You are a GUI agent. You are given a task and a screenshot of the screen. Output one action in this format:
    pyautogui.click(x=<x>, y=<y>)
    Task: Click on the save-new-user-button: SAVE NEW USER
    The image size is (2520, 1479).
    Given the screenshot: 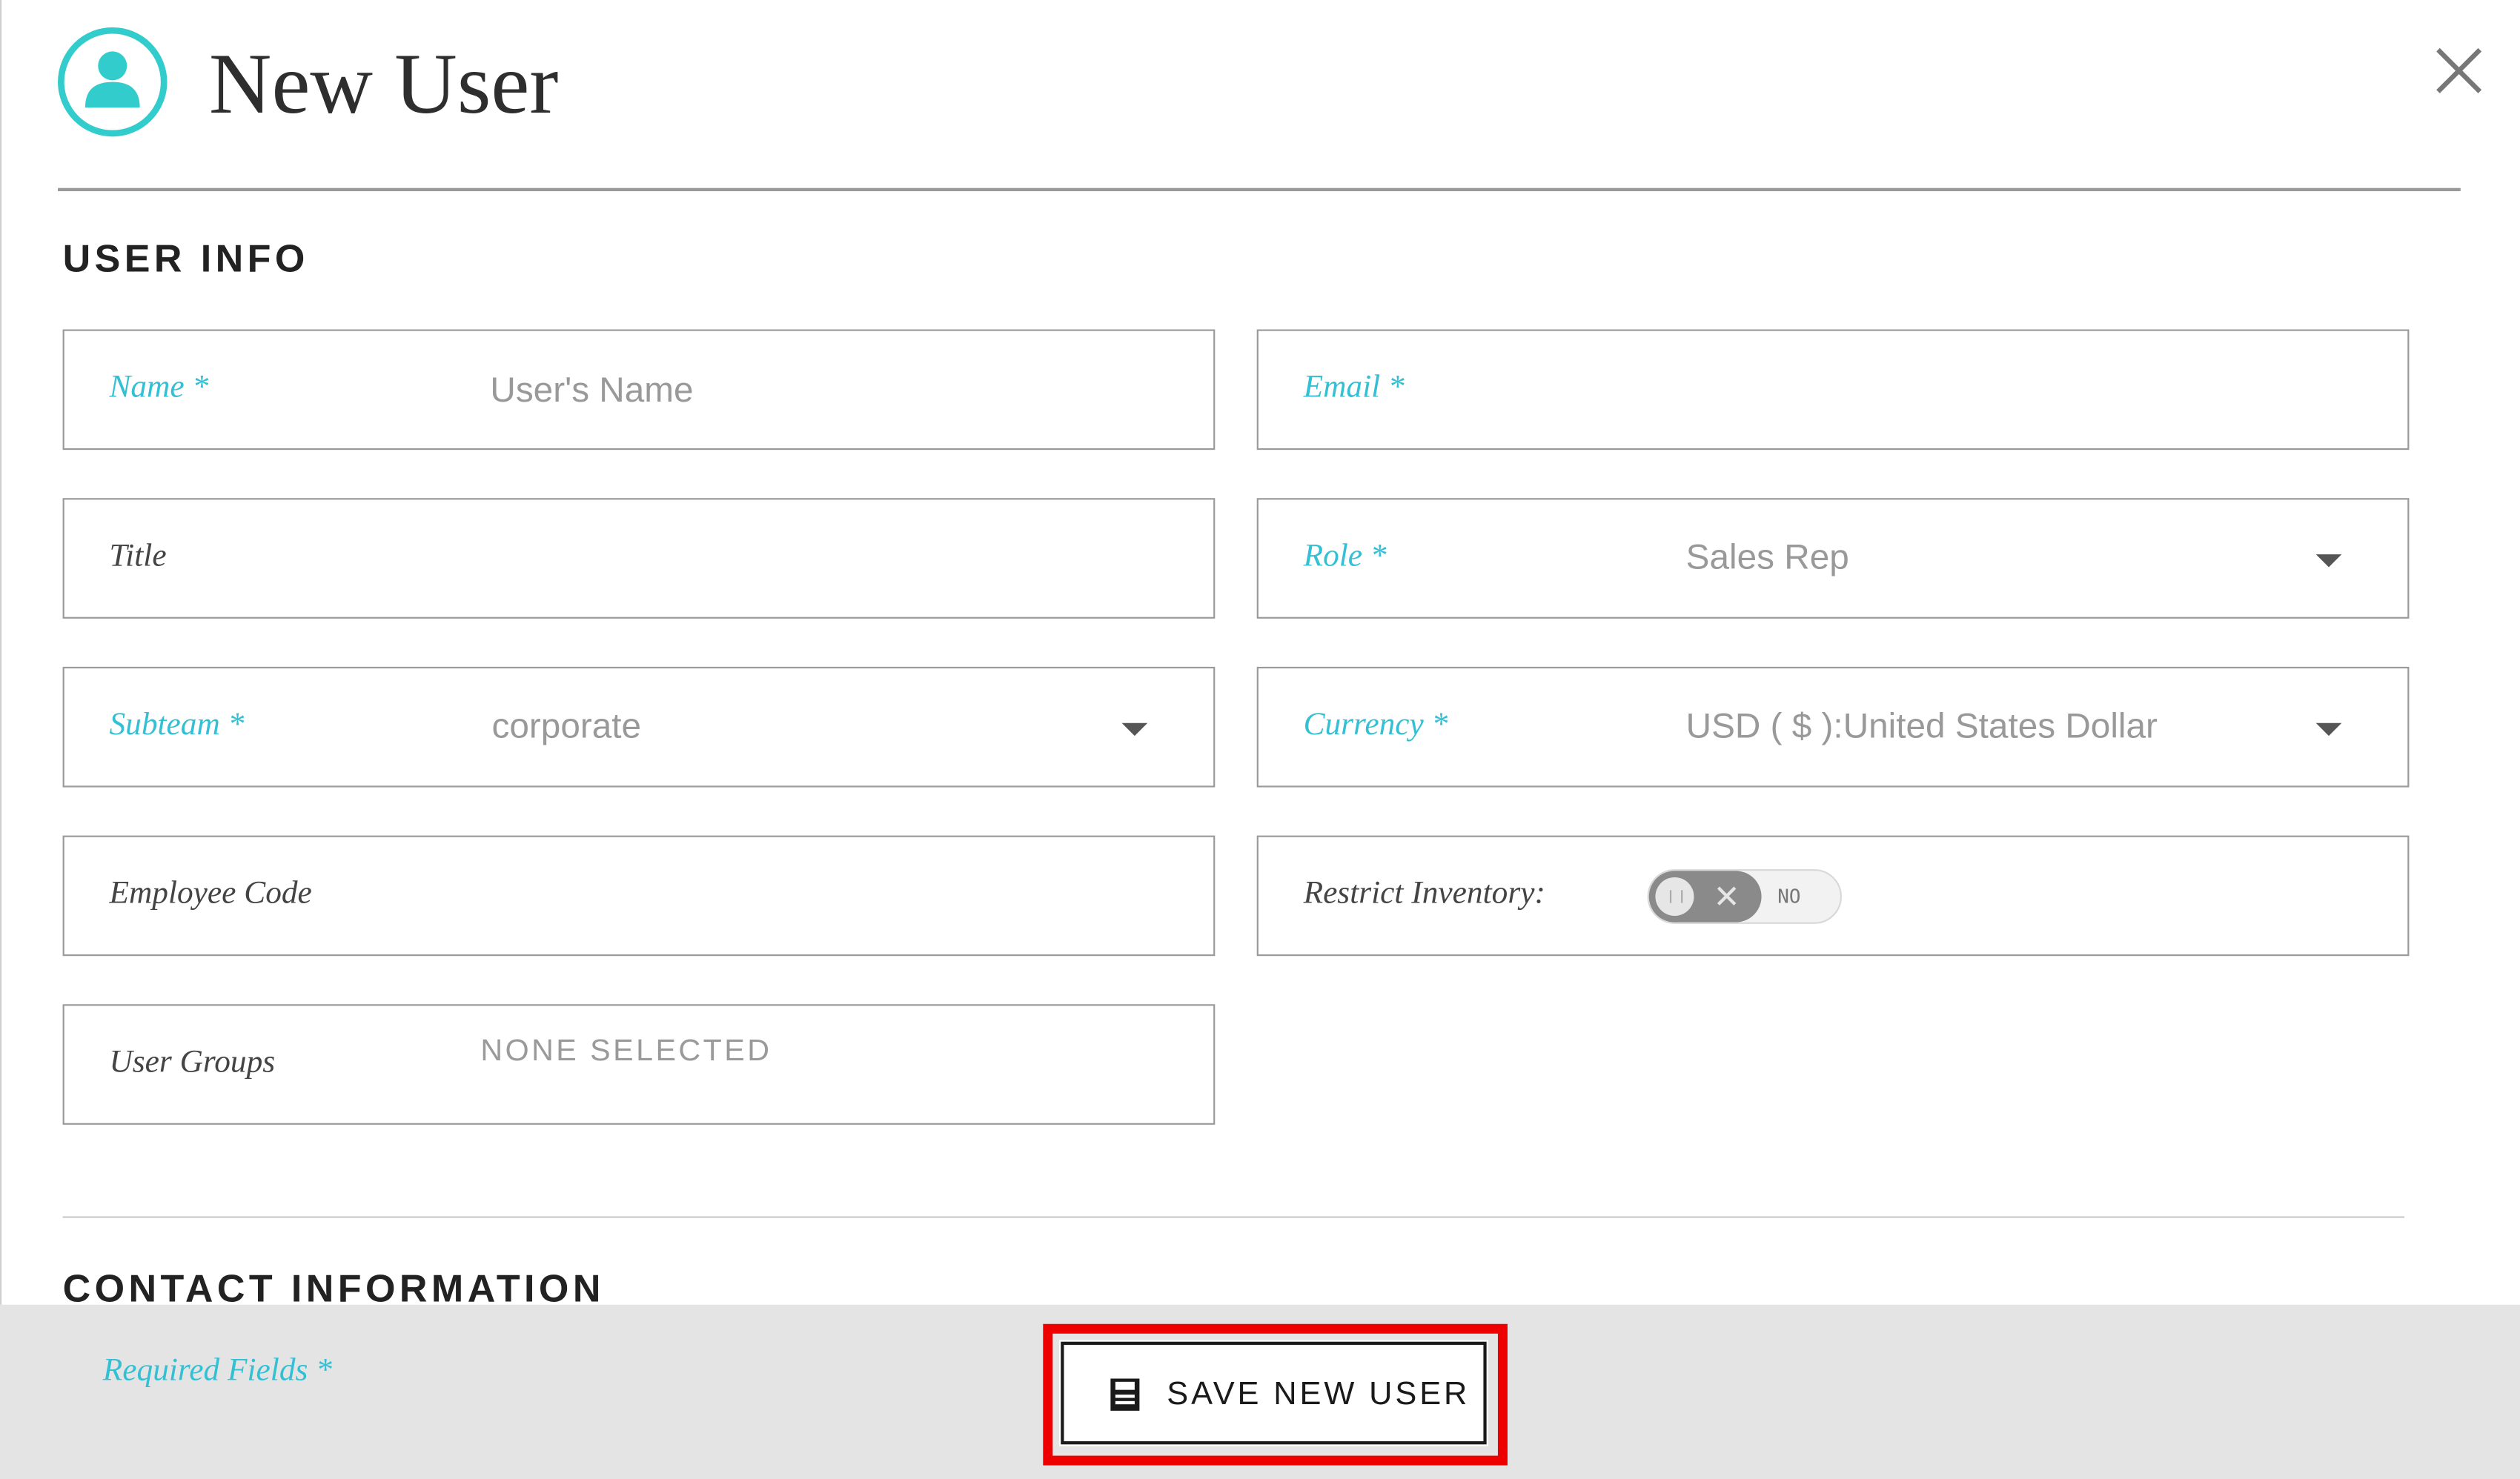 What is the action you would take?
    pyautogui.click(x=1273, y=1393)
    